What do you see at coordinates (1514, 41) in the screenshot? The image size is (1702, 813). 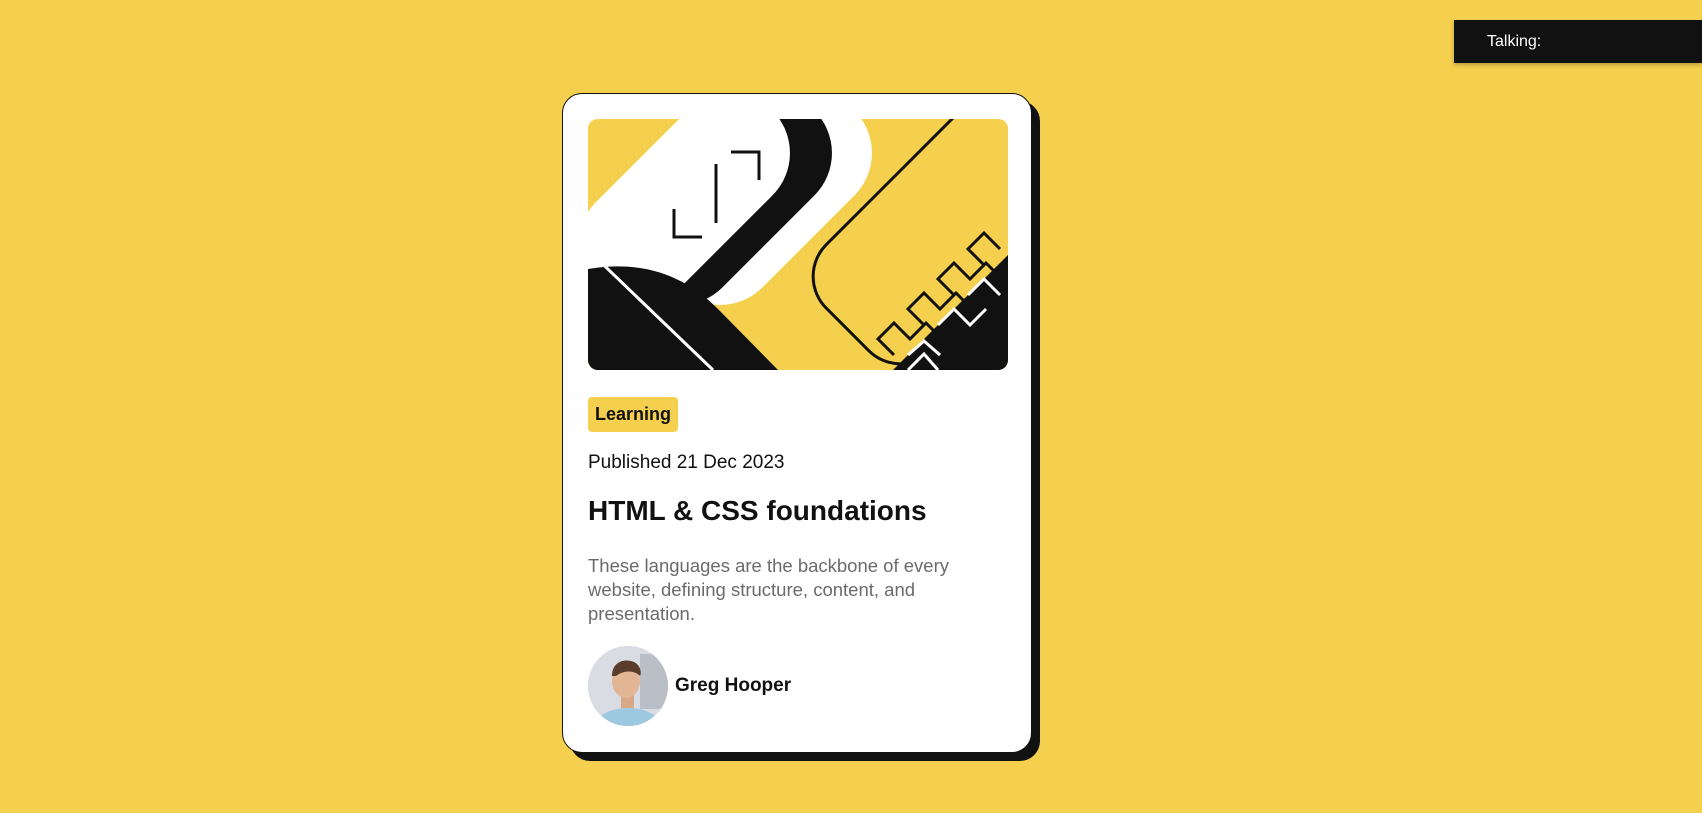 I see `talking-label: Talking:` at bounding box center [1514, 41].